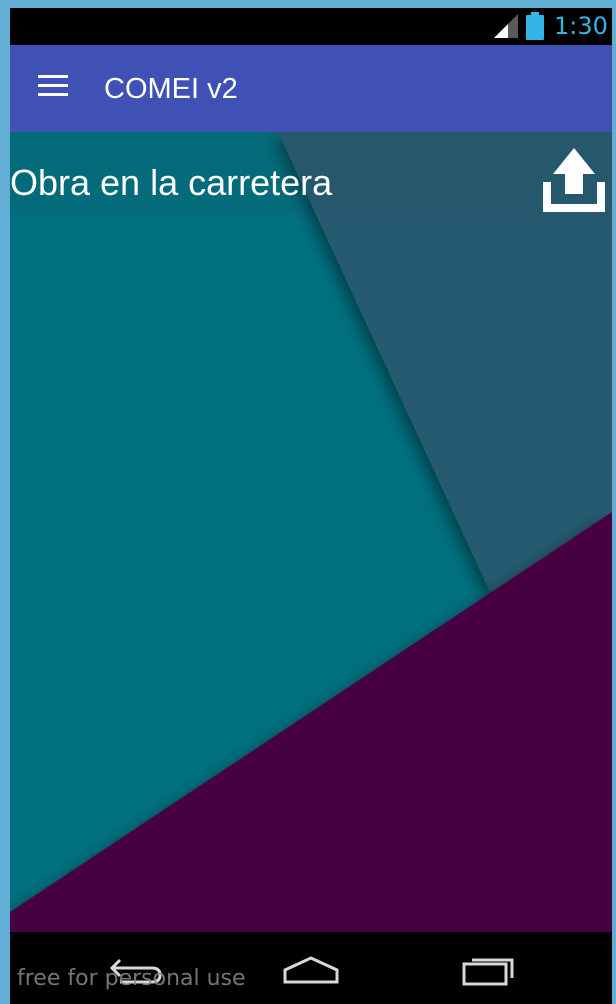 The width and height of the screenshot is (616, 1004). What do you see at coordinates (131, 978) in the screenshot?
I see `watermark-text: free for personal use` at bounding box center [131, 978].